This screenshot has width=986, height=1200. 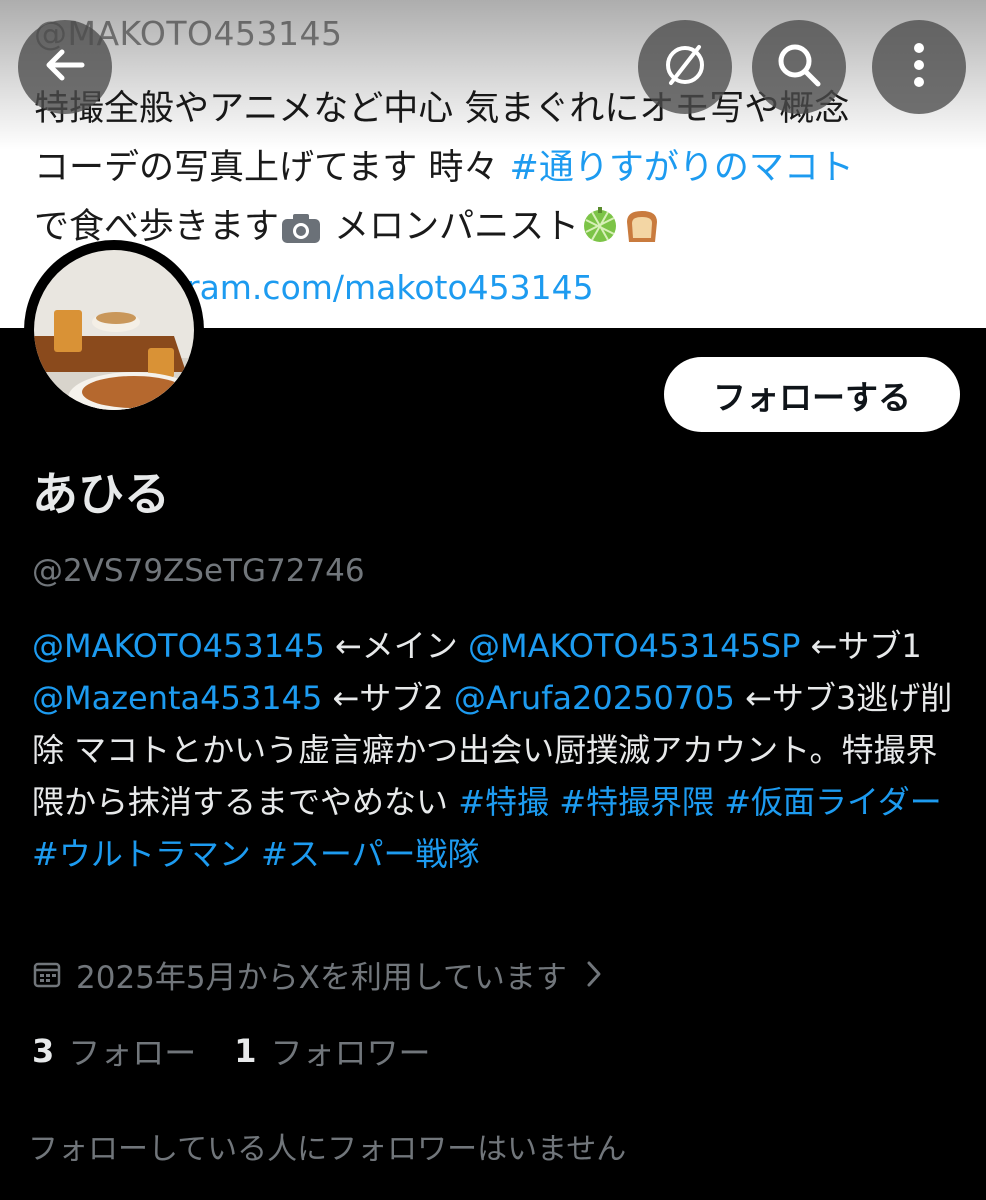 I want to click on avatar-image, so click(x=114, y=330).